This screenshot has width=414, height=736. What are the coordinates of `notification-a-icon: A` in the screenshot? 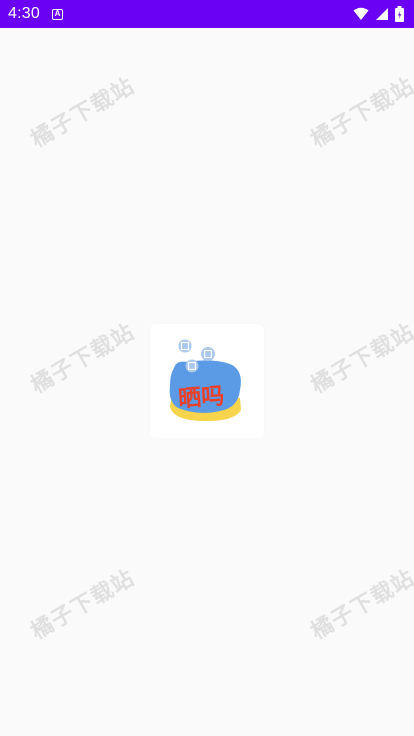 It's located at (57, 14).